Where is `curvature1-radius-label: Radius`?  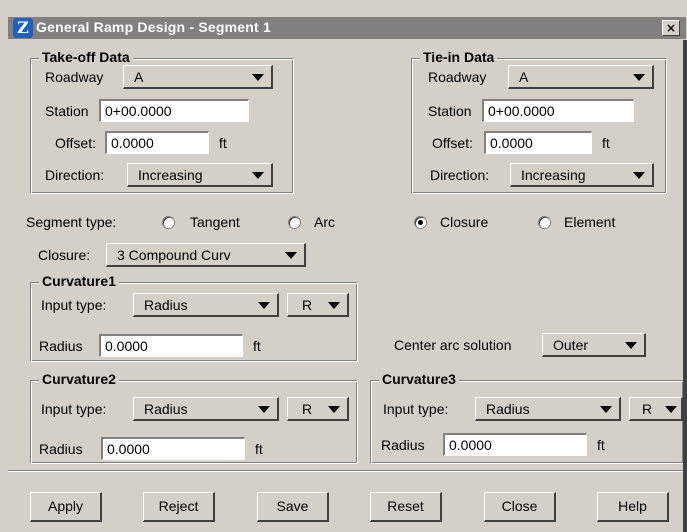
curvature1-radius-label: Radius is located at coordinates (61, 346).